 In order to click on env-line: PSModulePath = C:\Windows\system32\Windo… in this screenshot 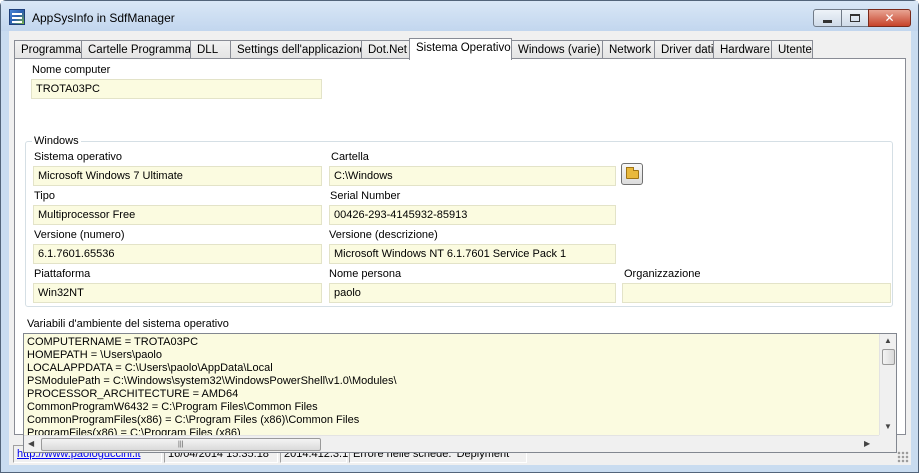, I will do `click(212, 381)`.